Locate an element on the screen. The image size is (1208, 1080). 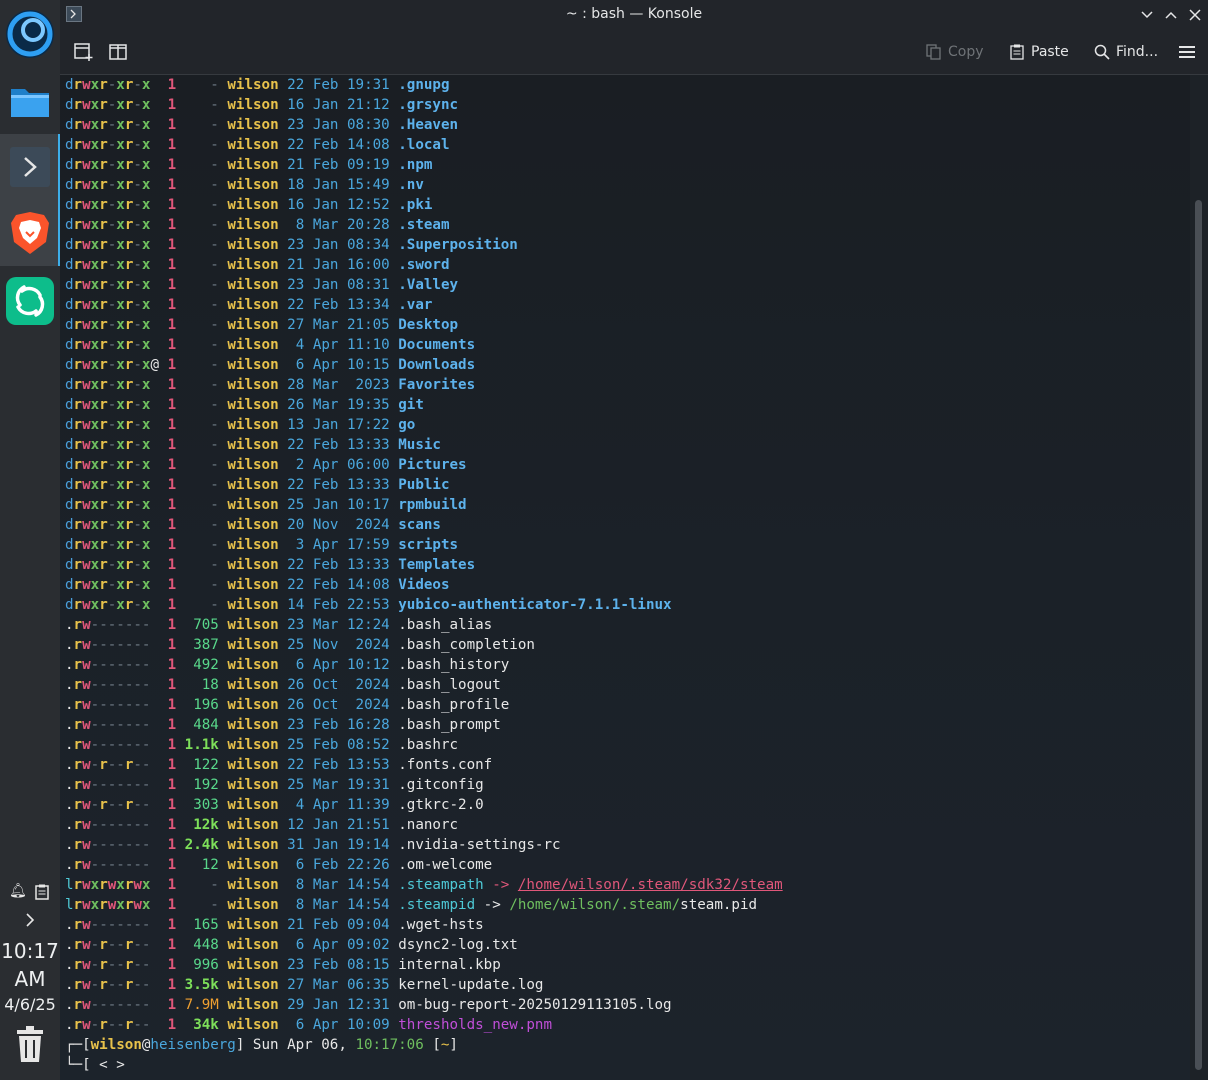
taskbar-item-element is located at coordinates (30, 301).